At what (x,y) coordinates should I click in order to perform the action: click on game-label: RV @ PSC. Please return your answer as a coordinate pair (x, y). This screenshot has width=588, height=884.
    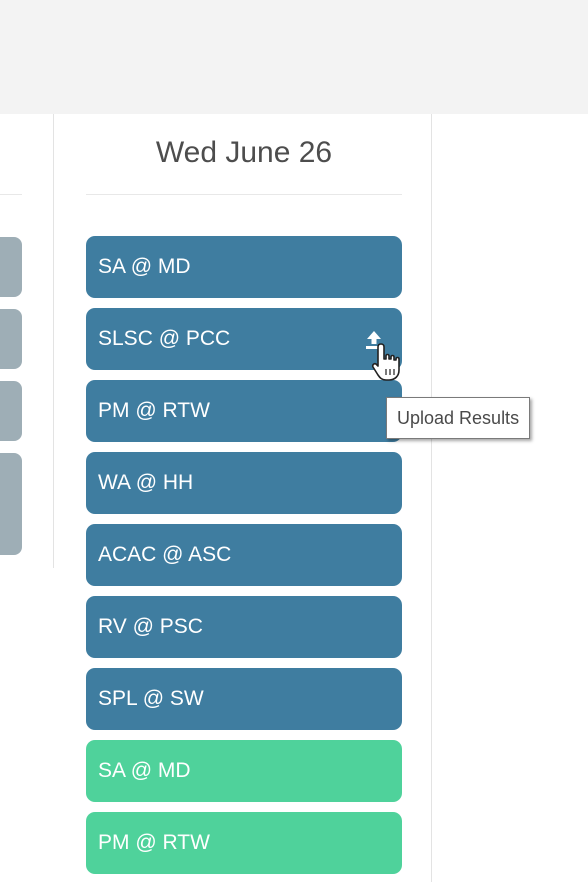
    Looking at the image, I should click on (150, 626).